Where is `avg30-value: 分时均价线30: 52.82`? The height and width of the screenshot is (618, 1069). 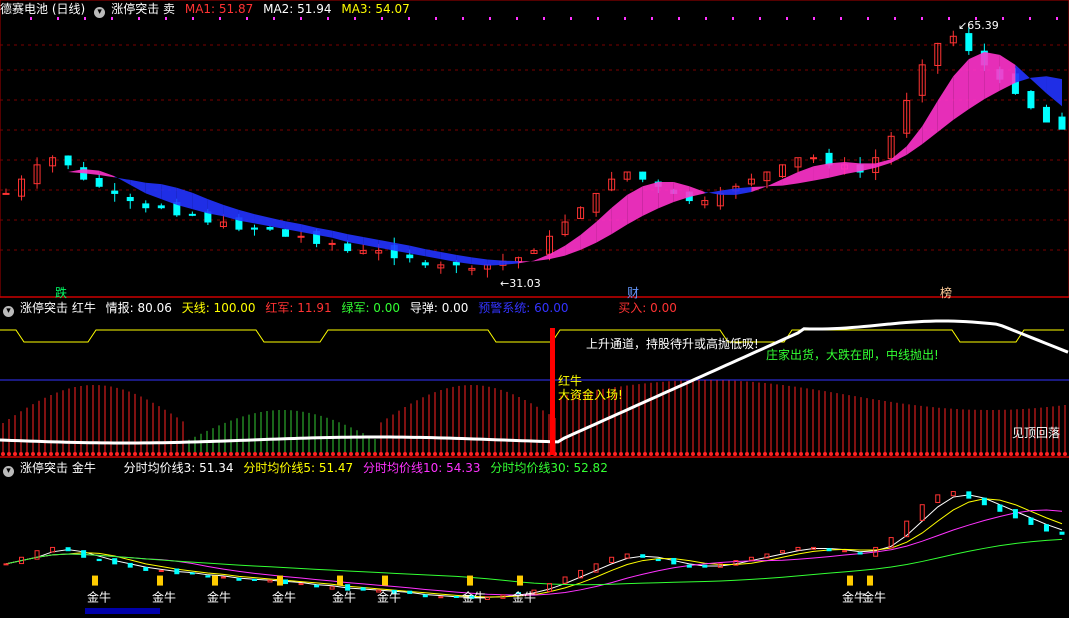 avg30-value: 分时均价线30: 52.82 is located at coordinates (549, 468).